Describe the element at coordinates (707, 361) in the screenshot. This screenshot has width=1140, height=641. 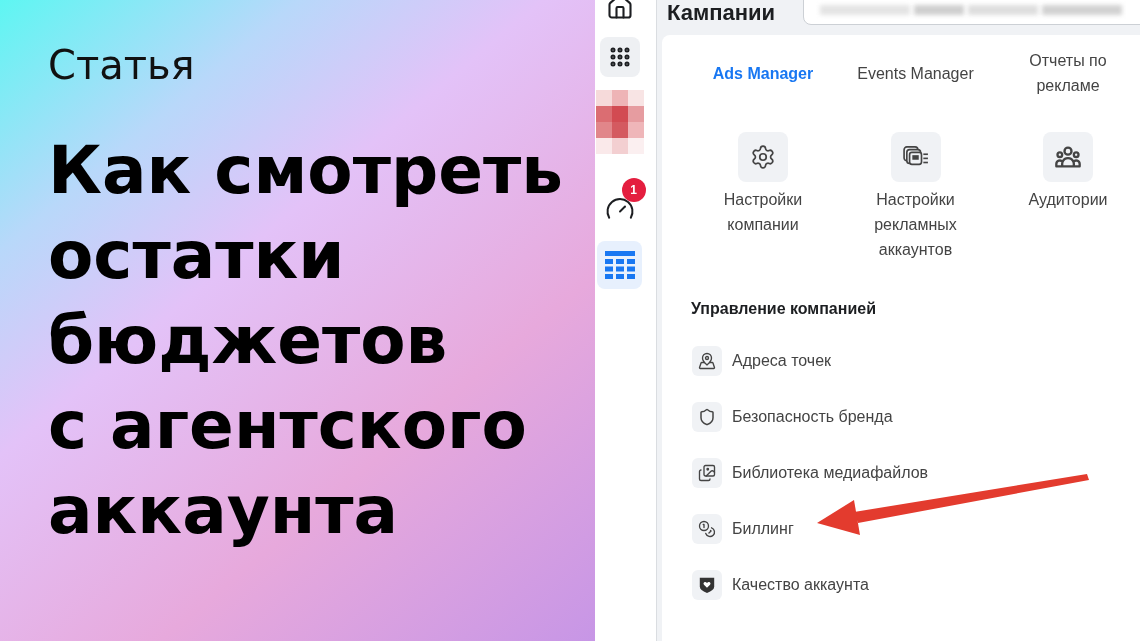
I see `map-pin-icon` at that location.